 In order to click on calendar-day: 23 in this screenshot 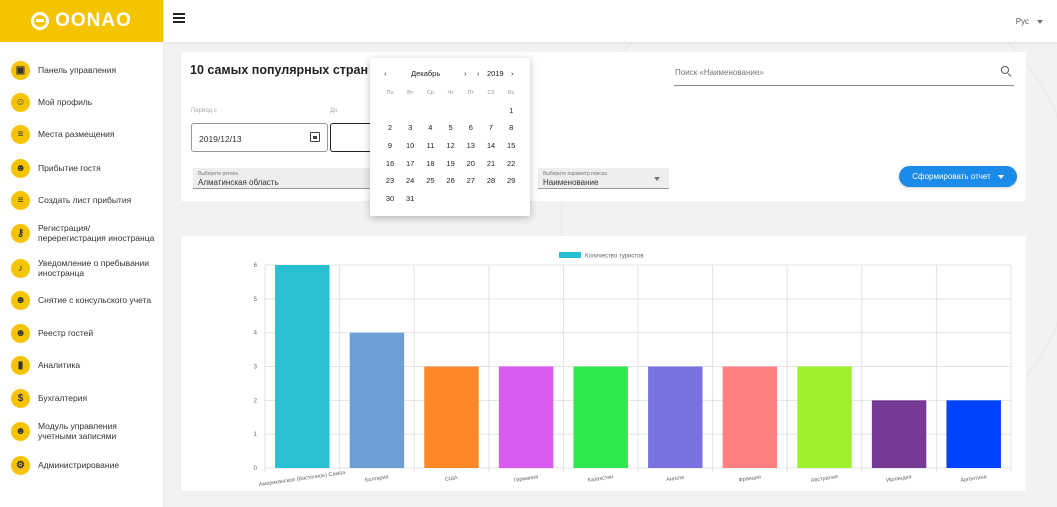, I will do `click(390, 180)`.